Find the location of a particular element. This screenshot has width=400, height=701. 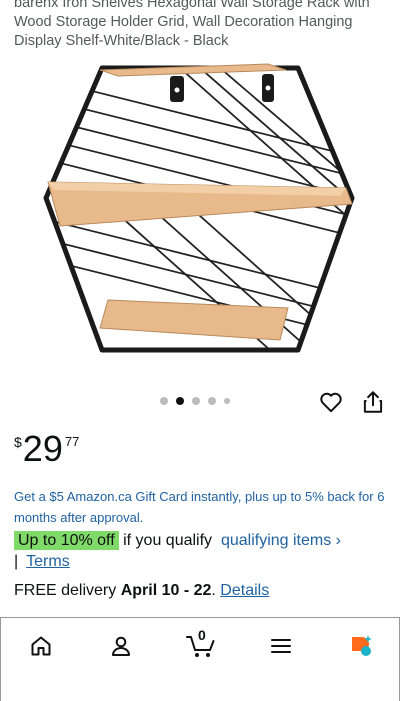

home-icon is located at coordinates (41, 646).